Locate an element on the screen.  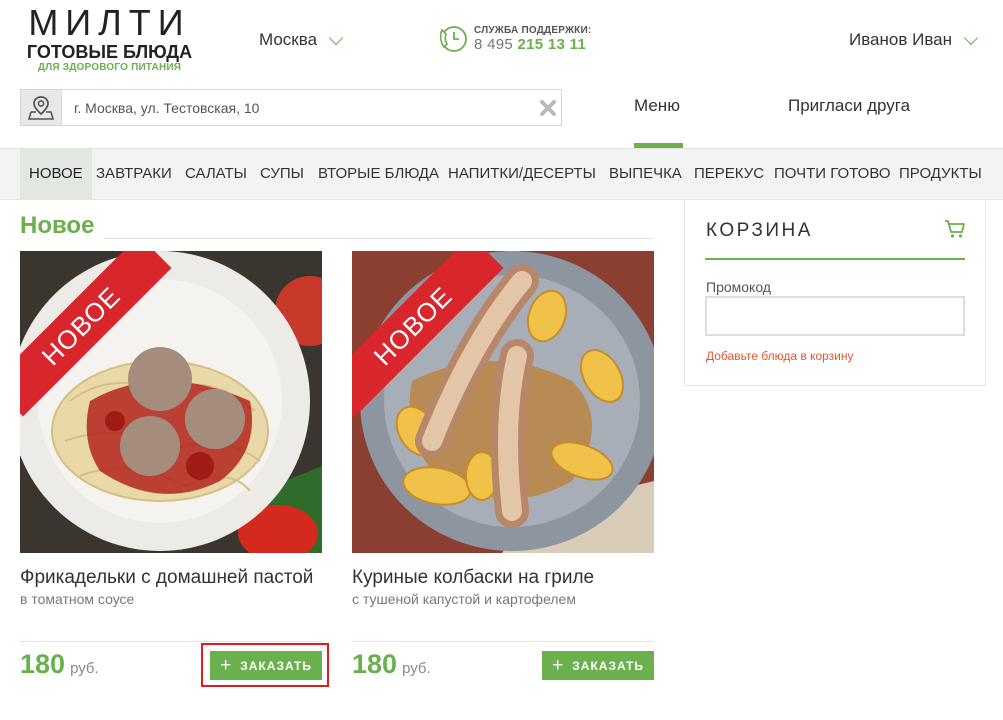
category-main-dishes: ВТОРЫЕ БЛЮДА is located at coordinates (378, 174).